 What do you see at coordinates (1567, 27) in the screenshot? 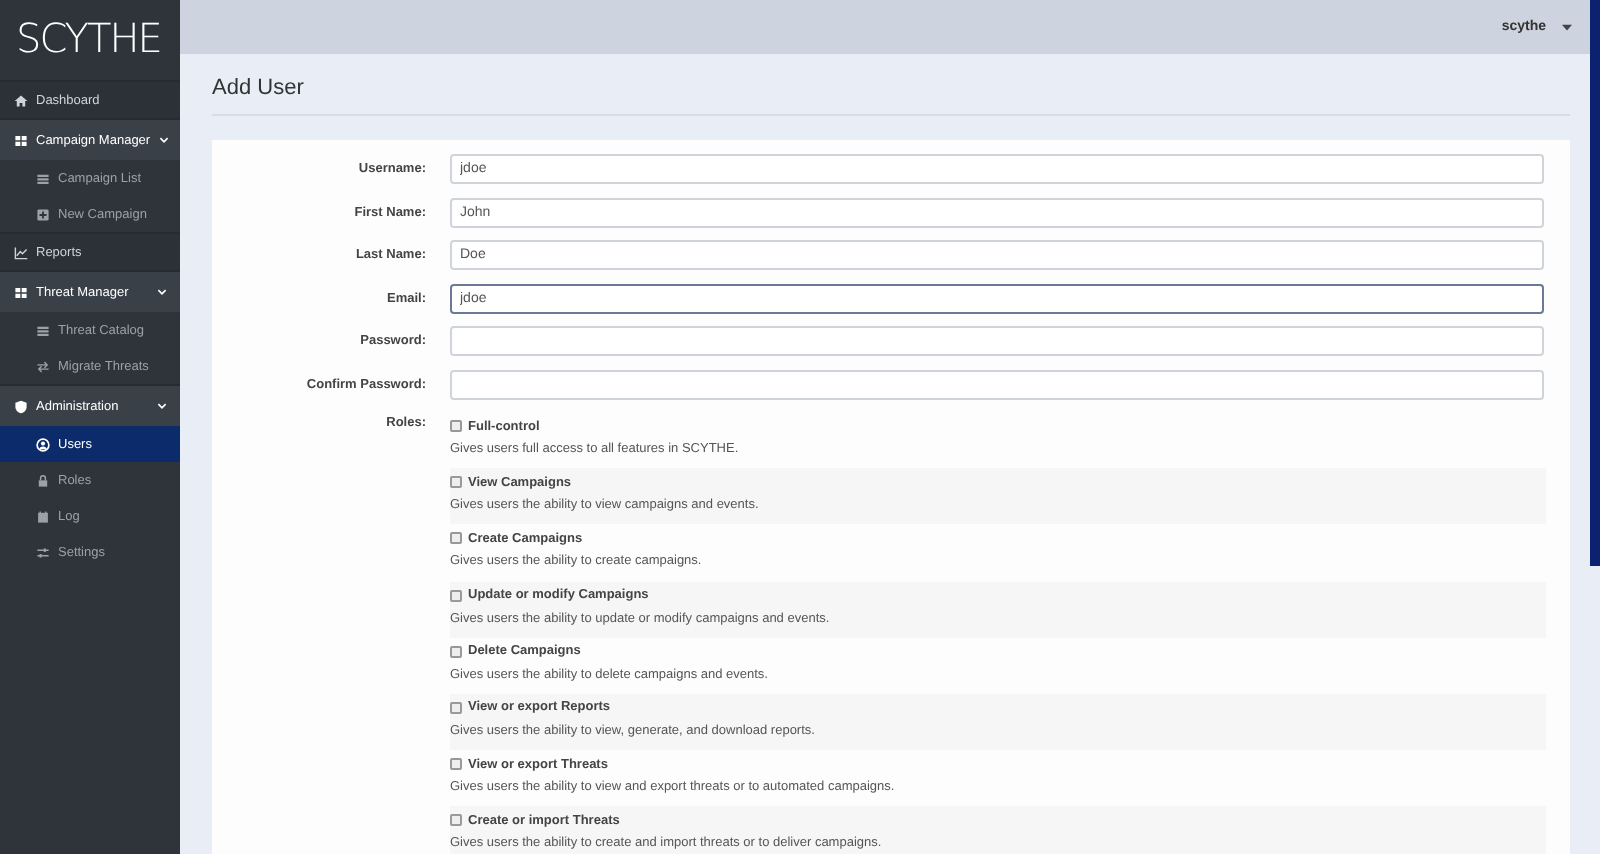
I see `caret-icon` at bounding box center [1567, 27].